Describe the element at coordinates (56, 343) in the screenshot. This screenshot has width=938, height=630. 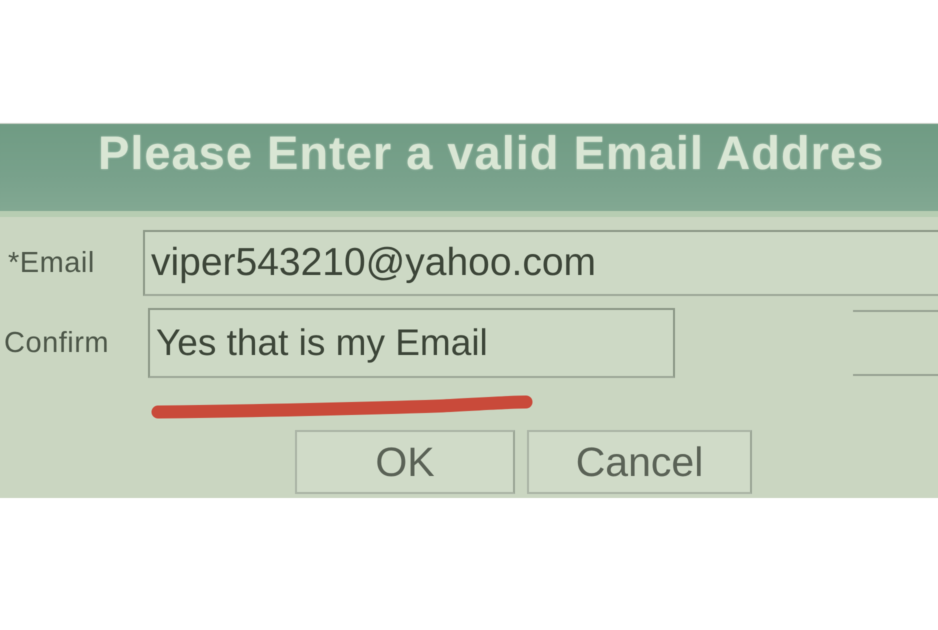
I see `field-label: Confirm` at that location.